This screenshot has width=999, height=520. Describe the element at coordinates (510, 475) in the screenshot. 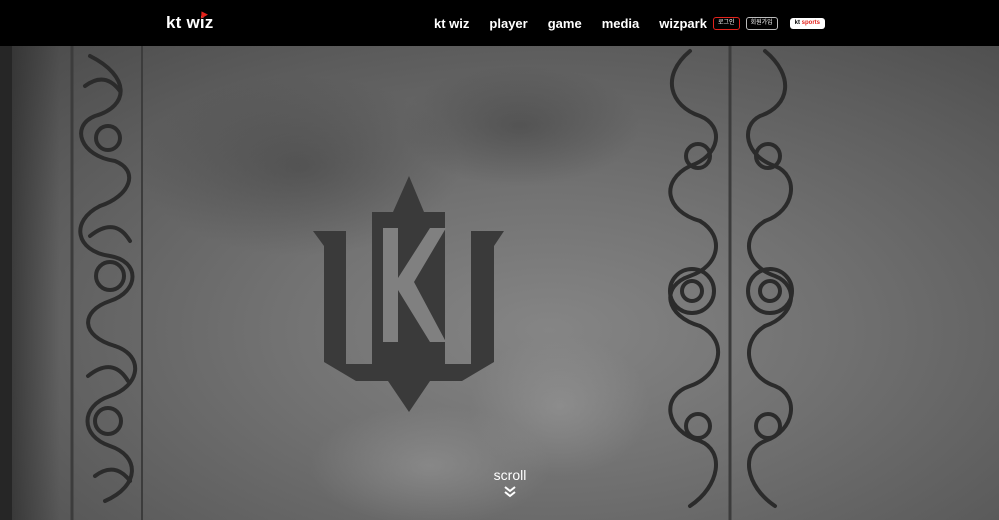

I see `scroll-label: scroll` at that location.